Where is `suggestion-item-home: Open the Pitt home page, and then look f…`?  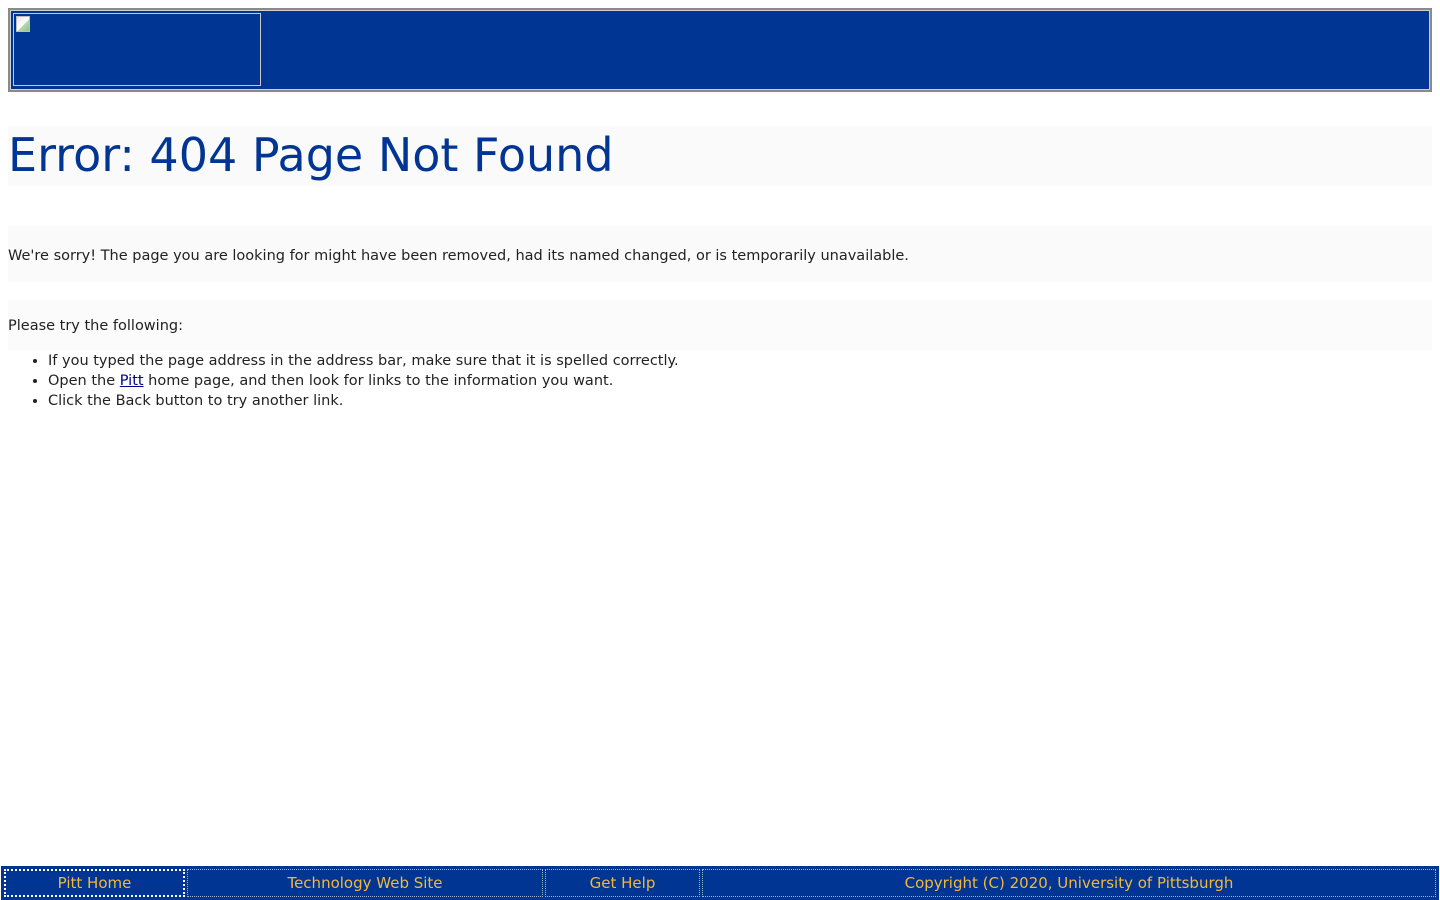 suggestion-item-home: Open the Pitt home page, and then look f… is located at coordinates (363, 381).